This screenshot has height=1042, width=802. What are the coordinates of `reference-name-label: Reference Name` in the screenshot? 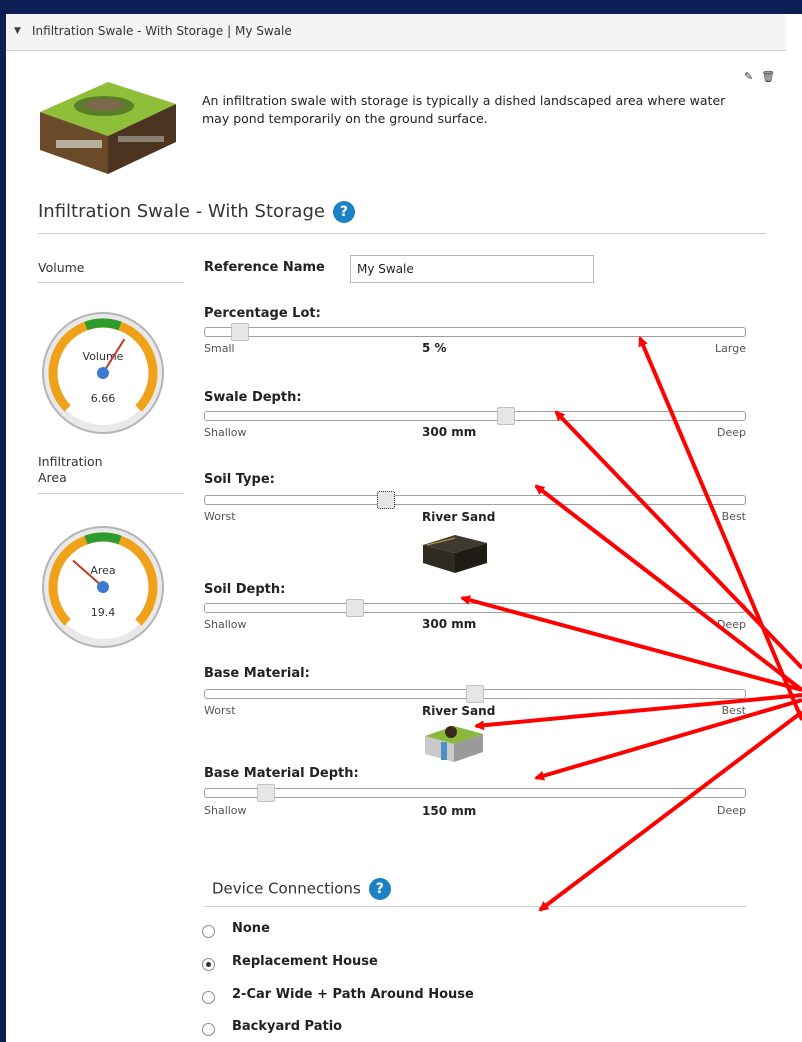 It's located at (264, 267).